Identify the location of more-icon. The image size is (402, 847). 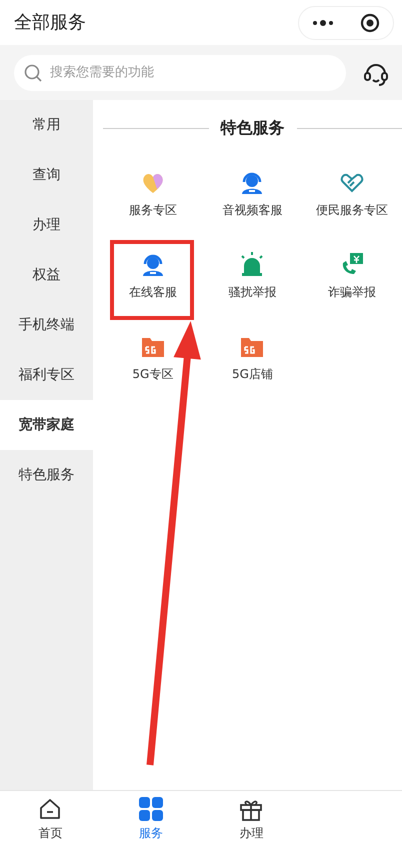
(323, 22).